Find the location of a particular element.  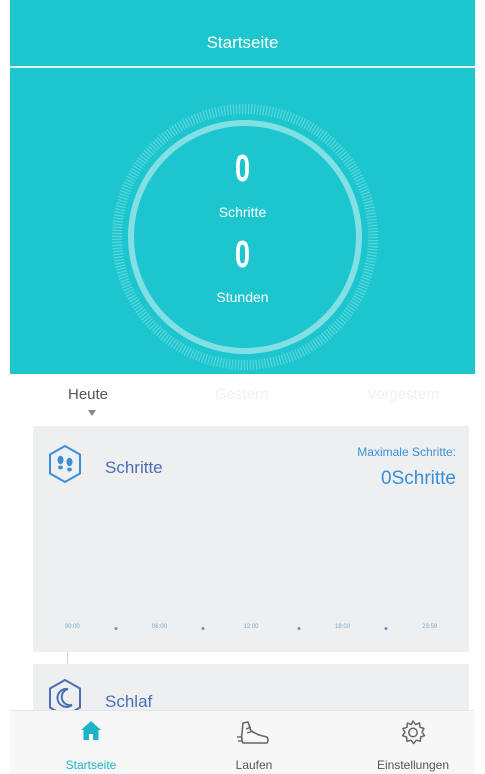

tab-today: Heute is located at coordinates (88, 394).